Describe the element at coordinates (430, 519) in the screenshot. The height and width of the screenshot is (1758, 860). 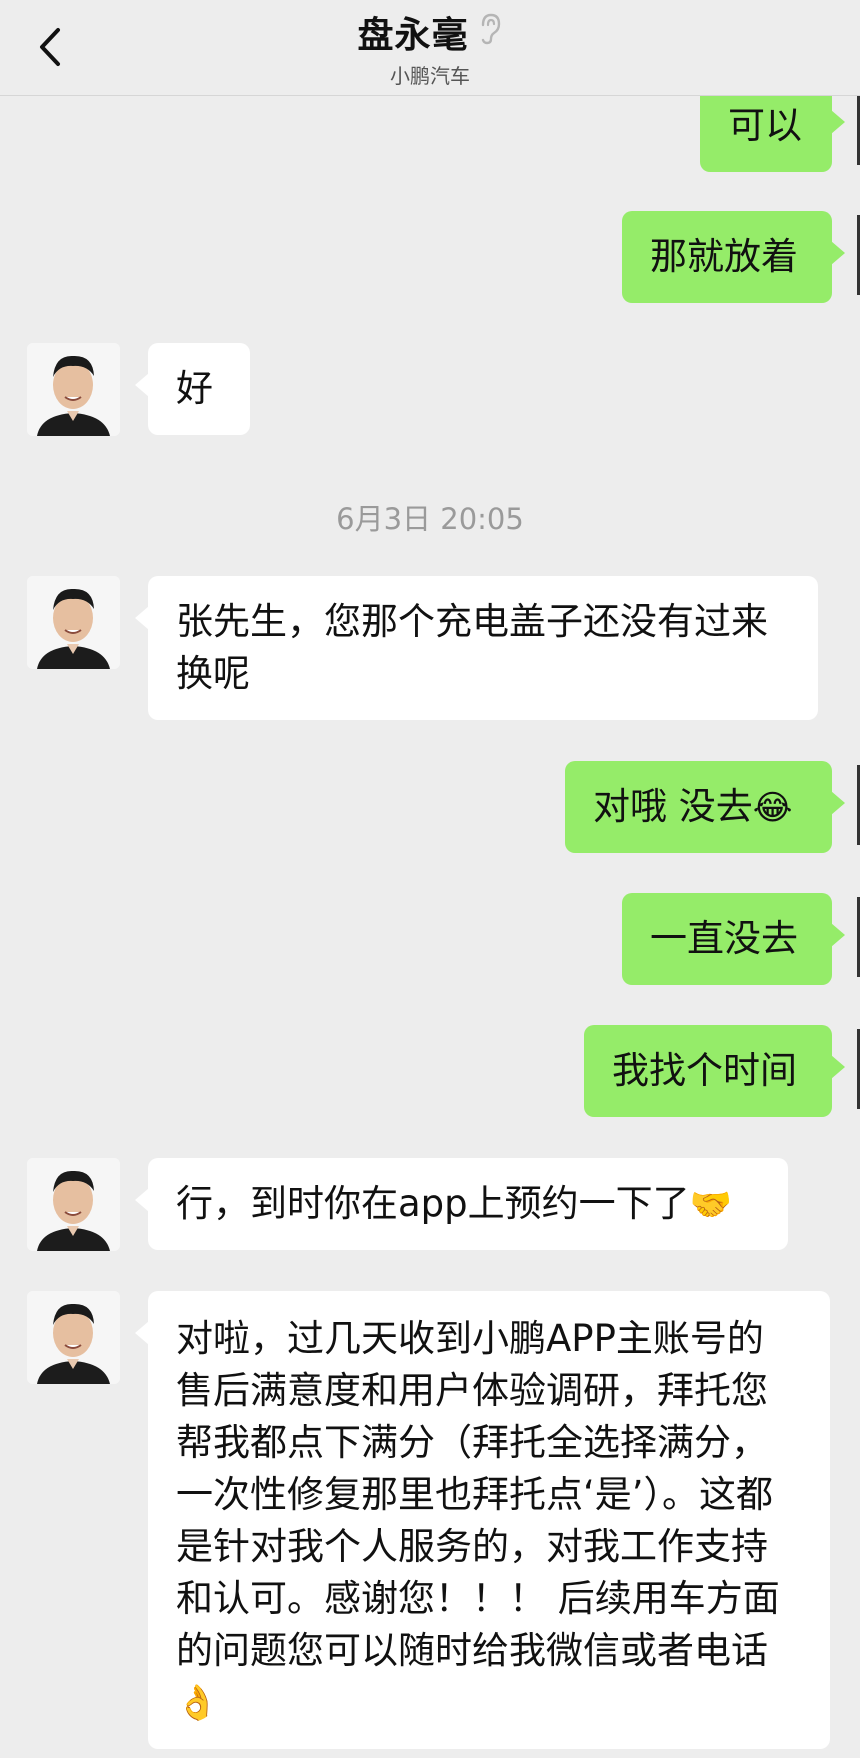
I see `timestamp: 6月3日 20:05` at that location.